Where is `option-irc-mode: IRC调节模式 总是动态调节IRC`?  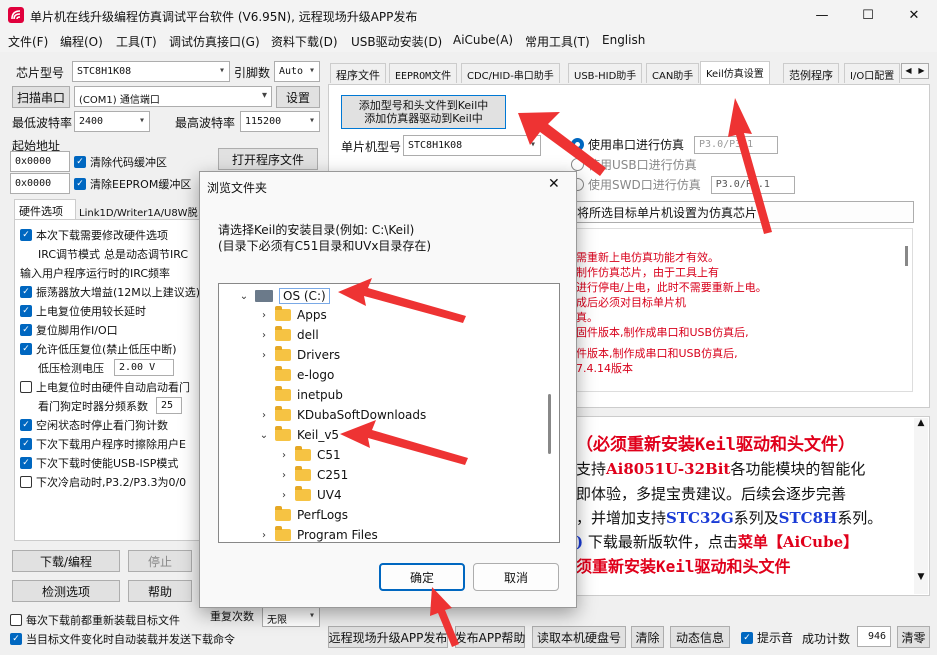 option-irc-mode: IRC调节模式 总是动态调节IRC is located at coordinates (115, 253).